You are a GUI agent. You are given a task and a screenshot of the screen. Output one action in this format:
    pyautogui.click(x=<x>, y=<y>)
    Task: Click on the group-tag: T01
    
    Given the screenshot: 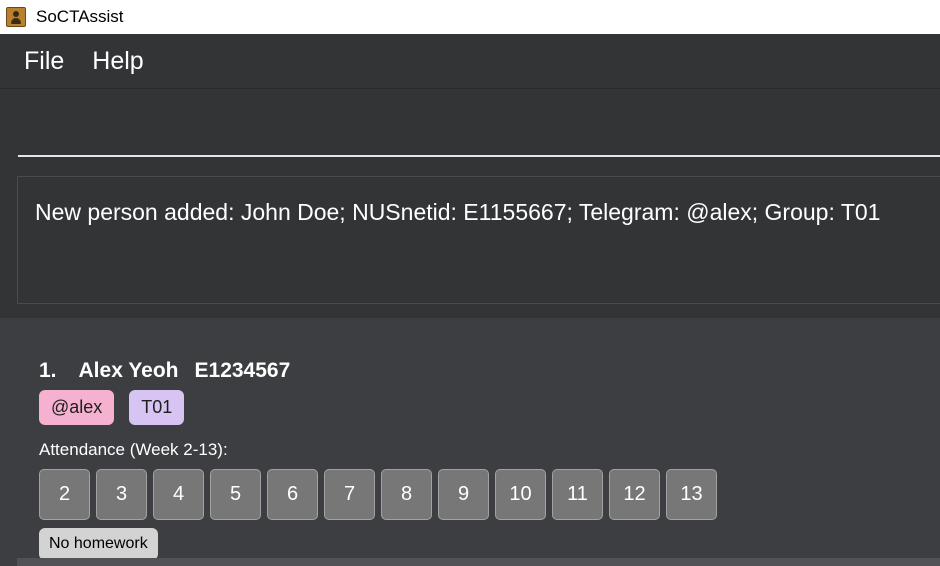 What is the action you would take?
    pyautogui.click(x=157, y=407)
    